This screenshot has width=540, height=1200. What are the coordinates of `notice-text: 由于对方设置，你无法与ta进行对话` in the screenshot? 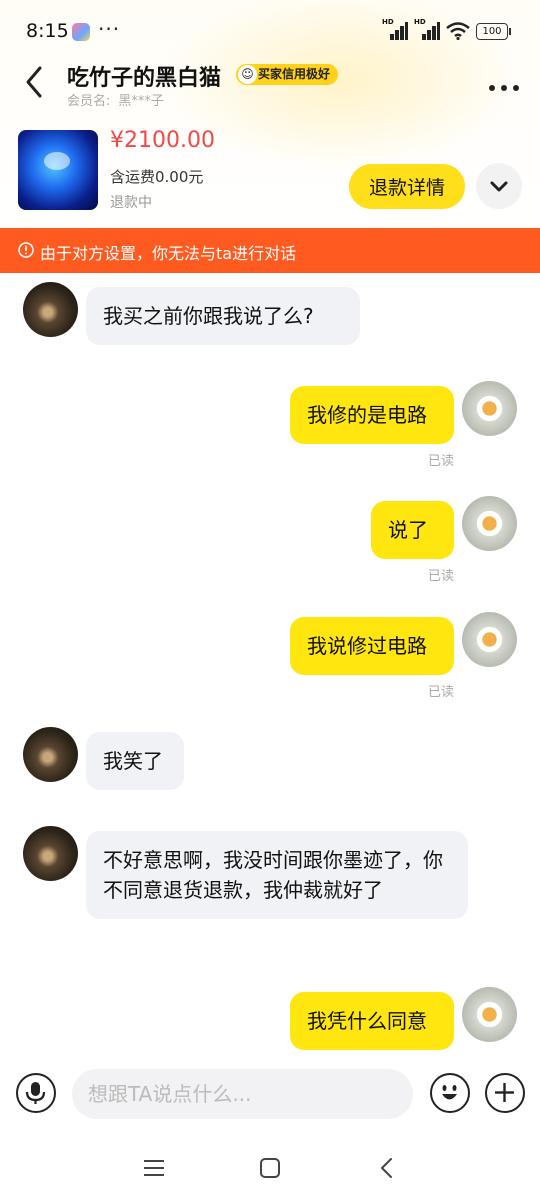 It's located at (168, 253).